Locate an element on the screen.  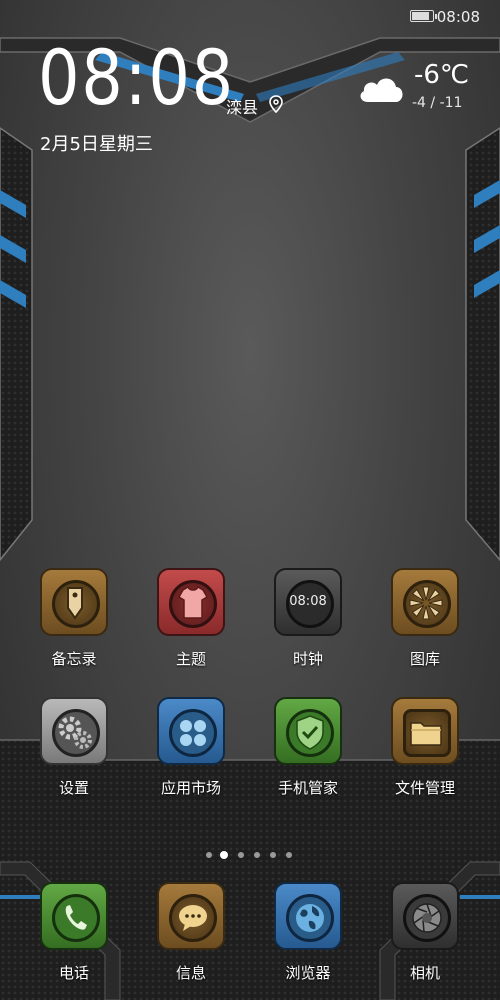
gallery-icon is located at coordinates (425, 602).